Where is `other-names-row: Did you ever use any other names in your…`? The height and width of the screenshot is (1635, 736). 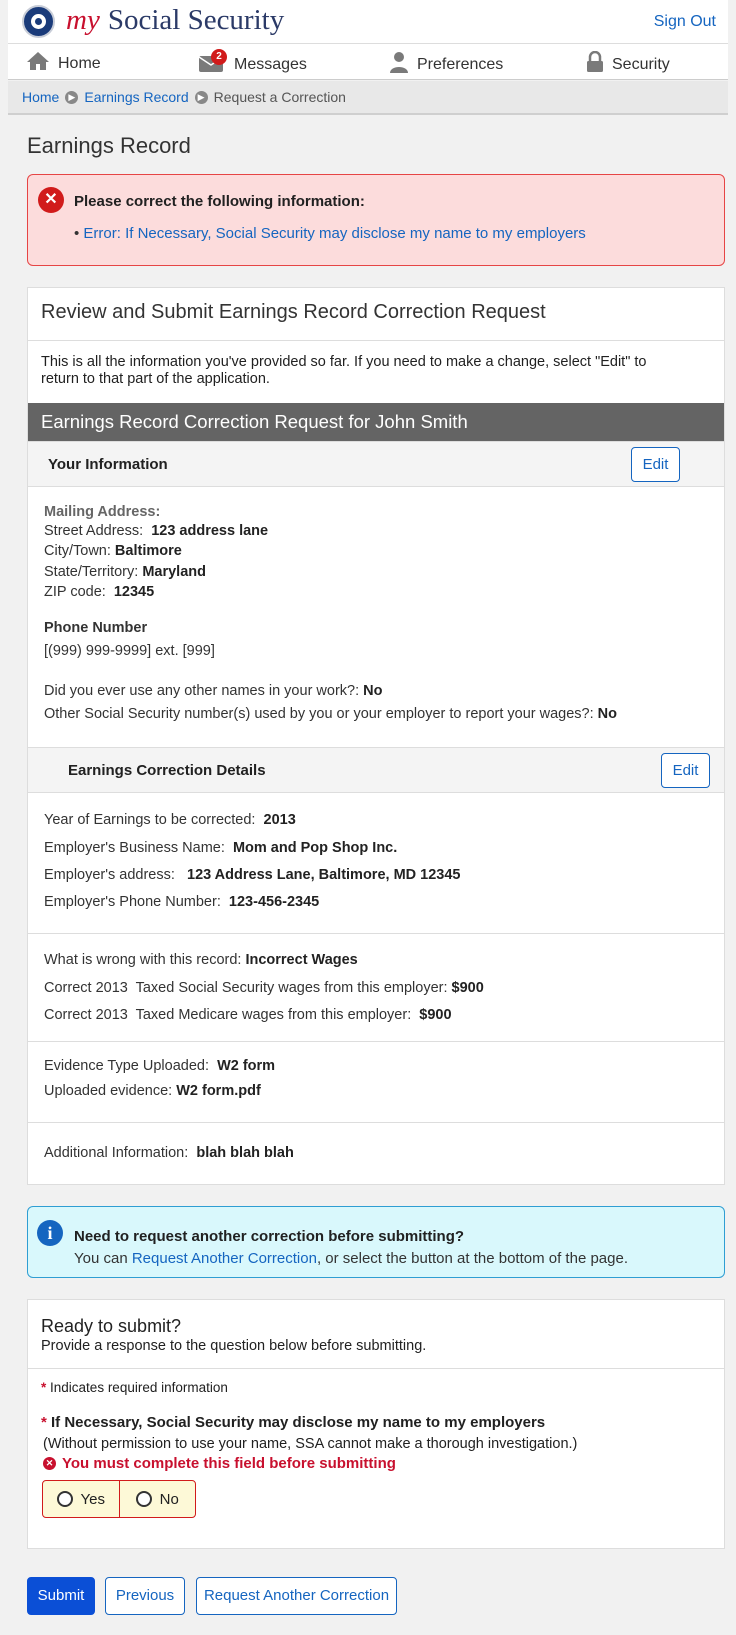
other-names-row: Did you ever use any other names in your… is located at coordinates (213, 691).